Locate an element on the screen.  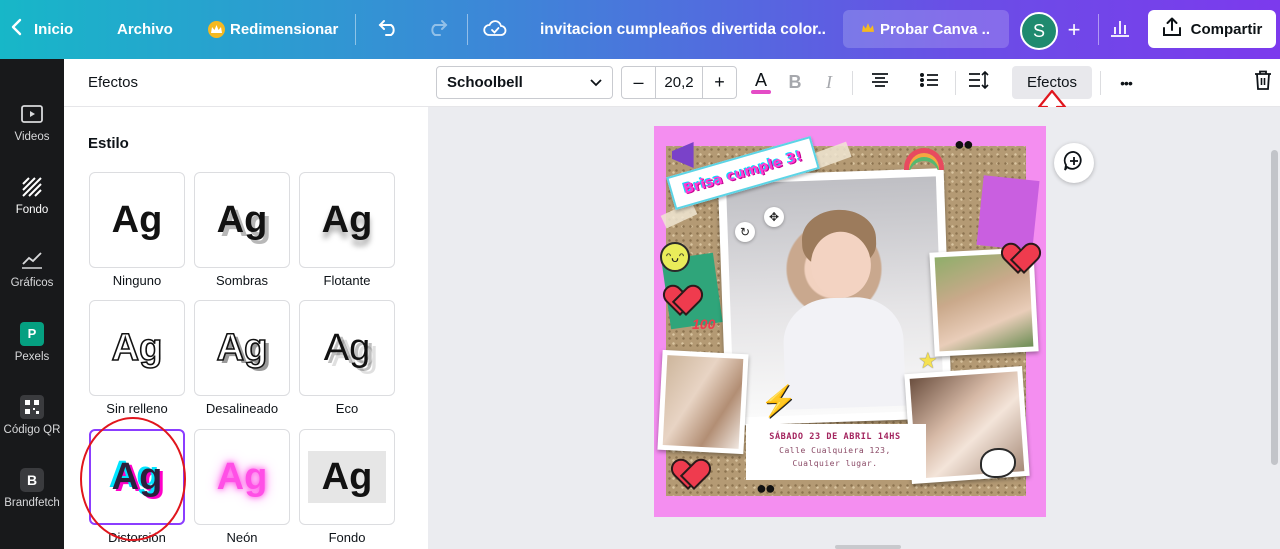
date-line: SÁBADO 23 DE ABRIL 14HS is located at coordinates (835, 437).